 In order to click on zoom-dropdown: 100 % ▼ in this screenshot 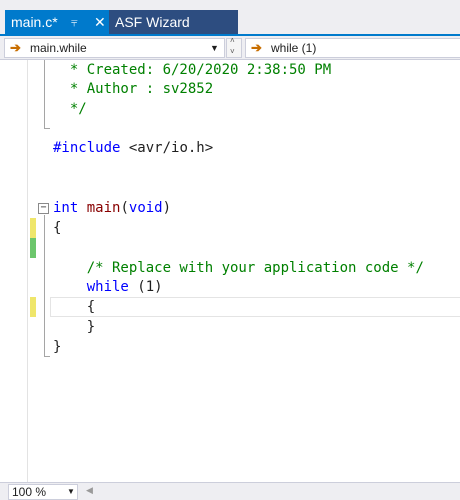, I will do `click(43, 492)`.